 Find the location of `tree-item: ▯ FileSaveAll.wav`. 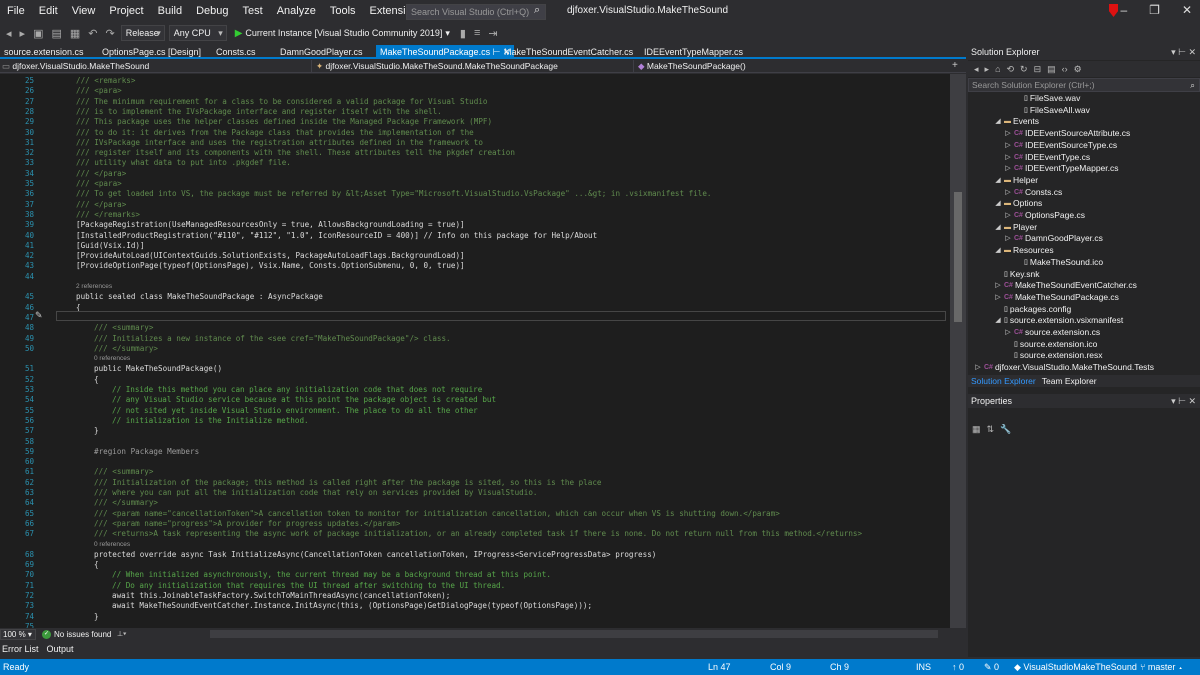

tree-item: ▯ FileSaveAll.wav is located at coordinates (1052, 111).